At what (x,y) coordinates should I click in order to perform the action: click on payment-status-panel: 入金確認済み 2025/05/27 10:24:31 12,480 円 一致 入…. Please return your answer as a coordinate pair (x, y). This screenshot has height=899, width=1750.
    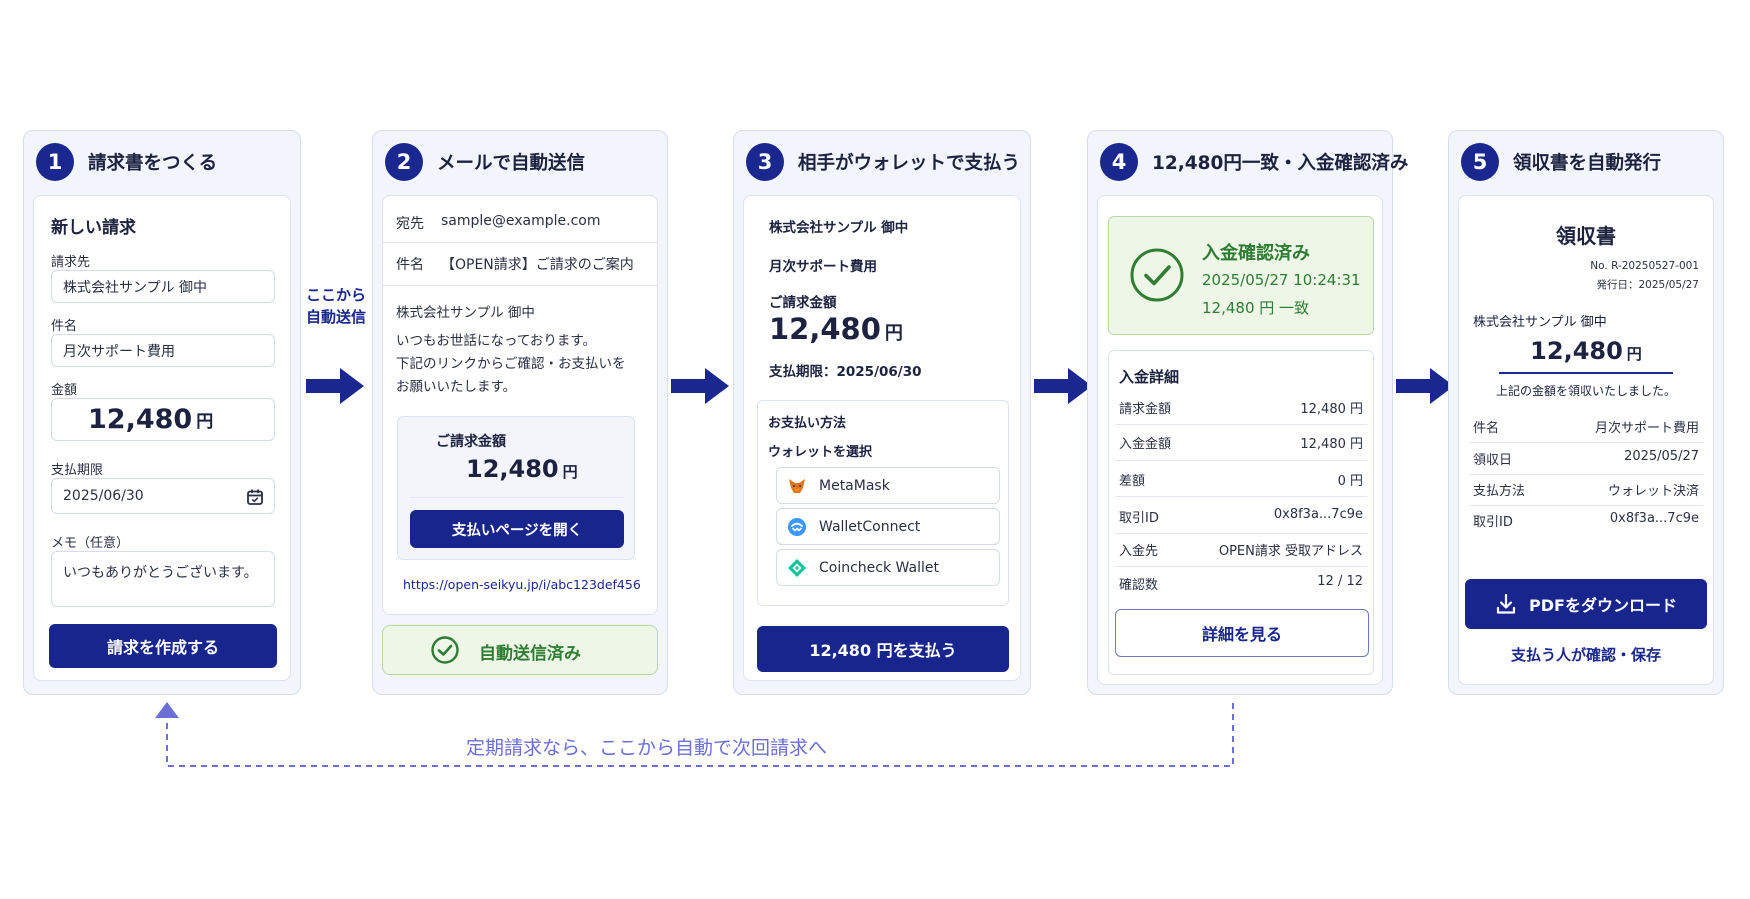
    Looking at the image, I should click on (1240, 440).